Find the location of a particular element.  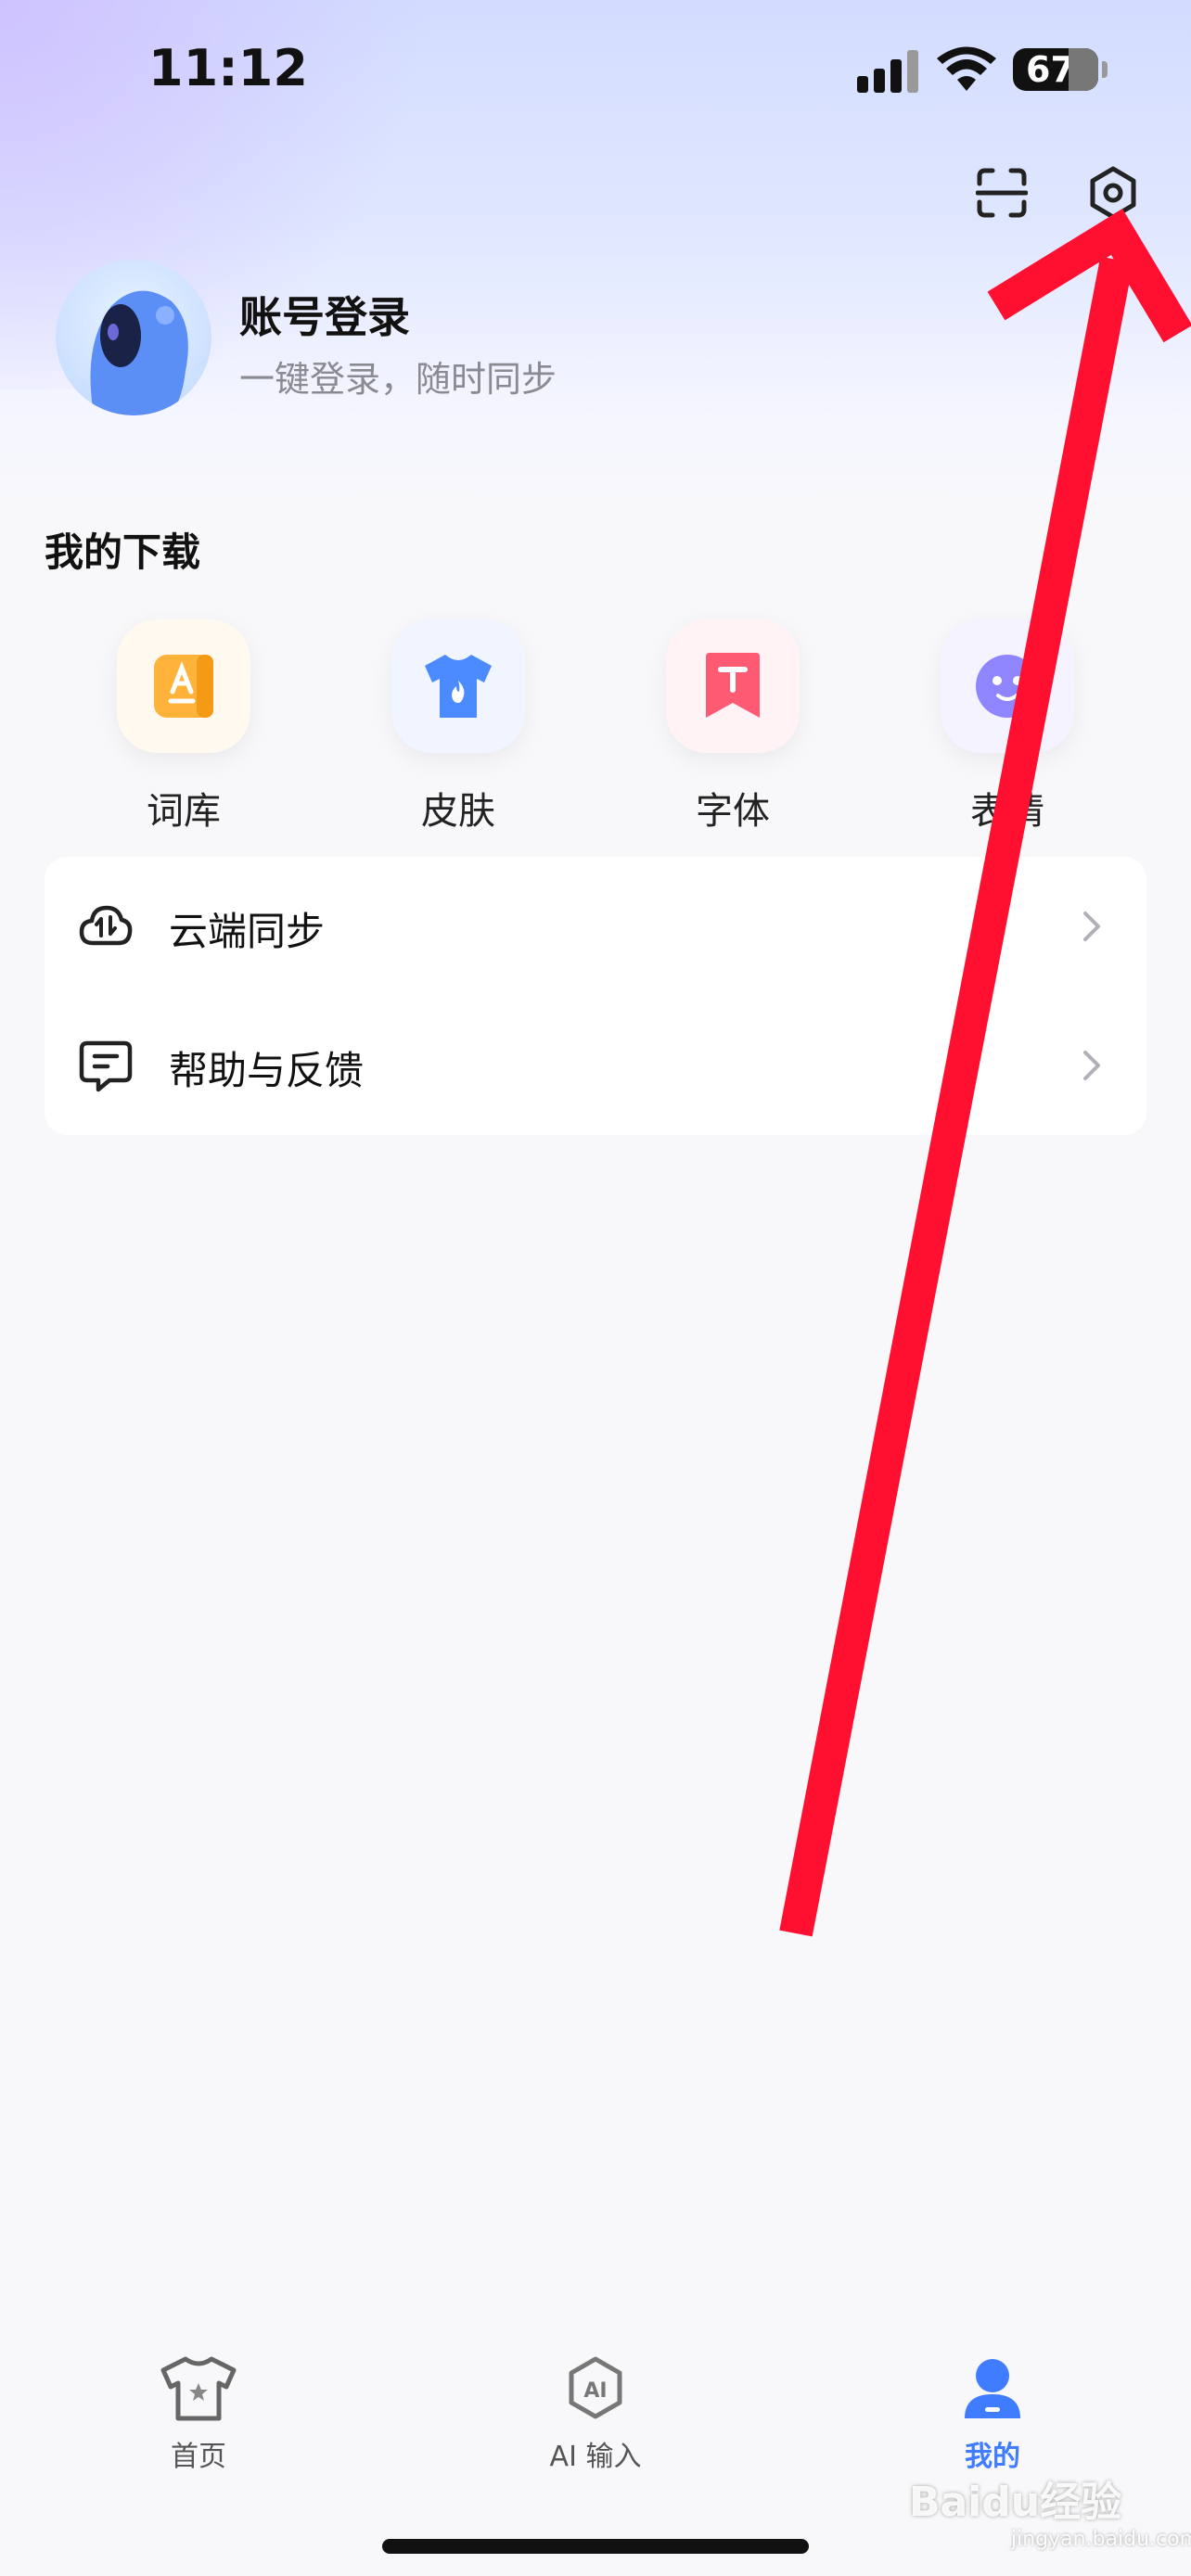

tab-home: 首页 is located at coordinates (198, 2420).